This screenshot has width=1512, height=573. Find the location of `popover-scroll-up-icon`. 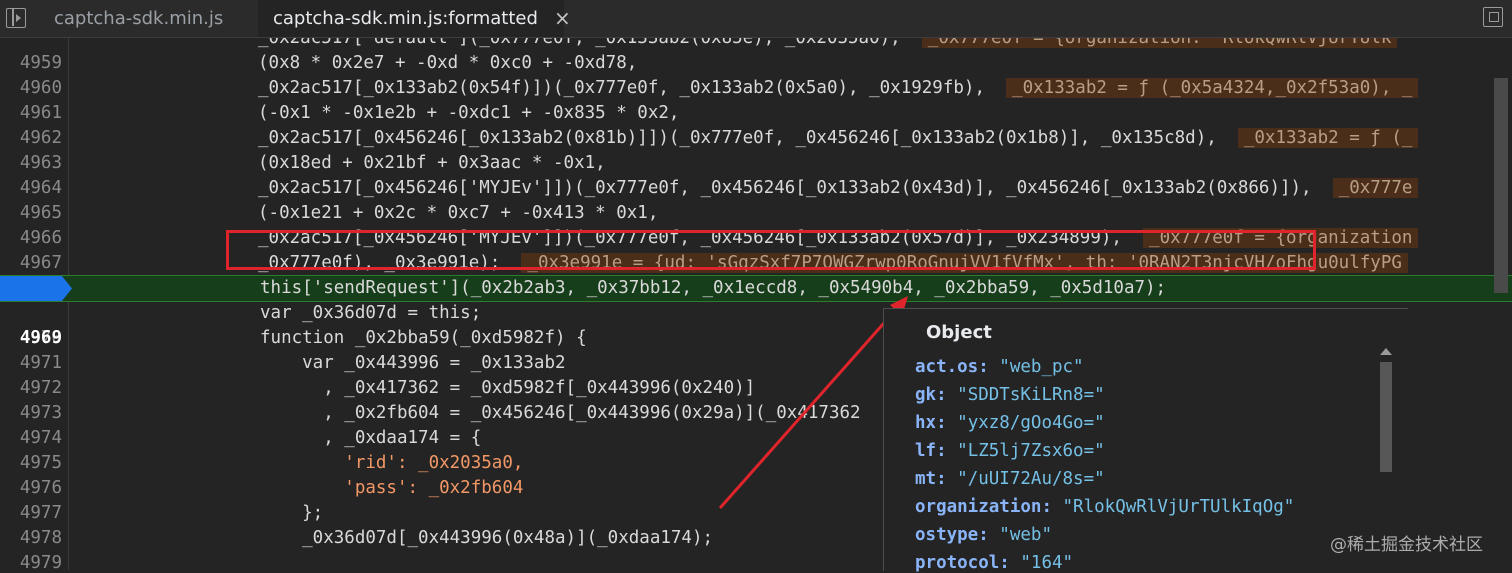

popover-scroll-up-icon is located at coordinates (1386, 351).